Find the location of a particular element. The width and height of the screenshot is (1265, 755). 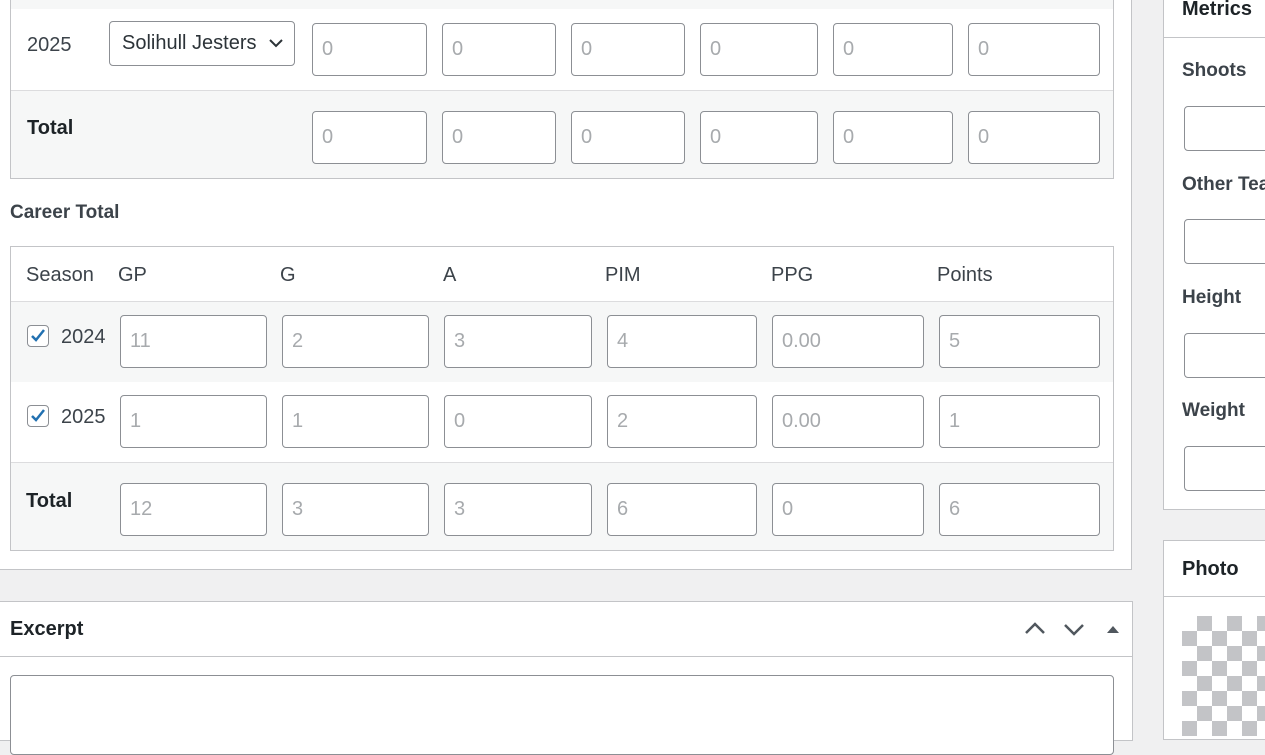

excerpt-header: Excerpt is located at coordinates (566, 629).